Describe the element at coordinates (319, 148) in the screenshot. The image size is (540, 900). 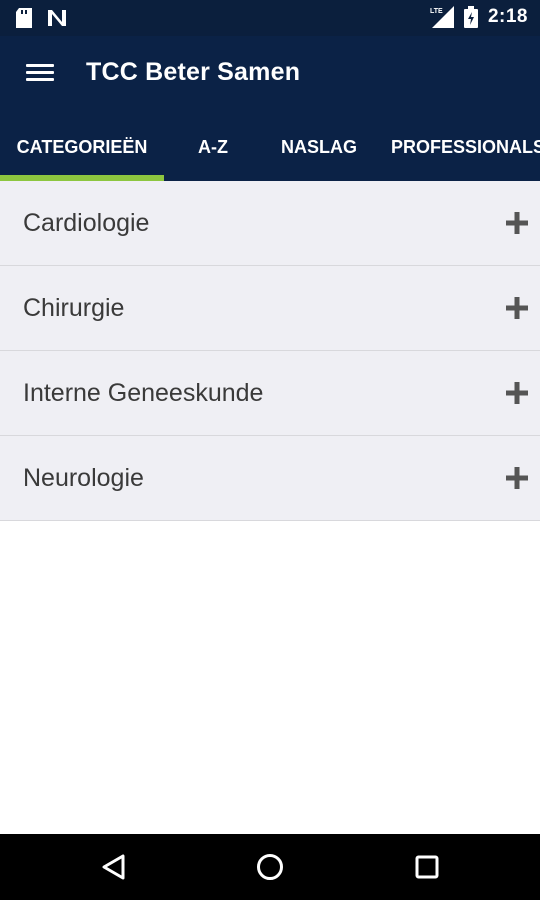
I see `tab-naslag: NASLAG` at that location.